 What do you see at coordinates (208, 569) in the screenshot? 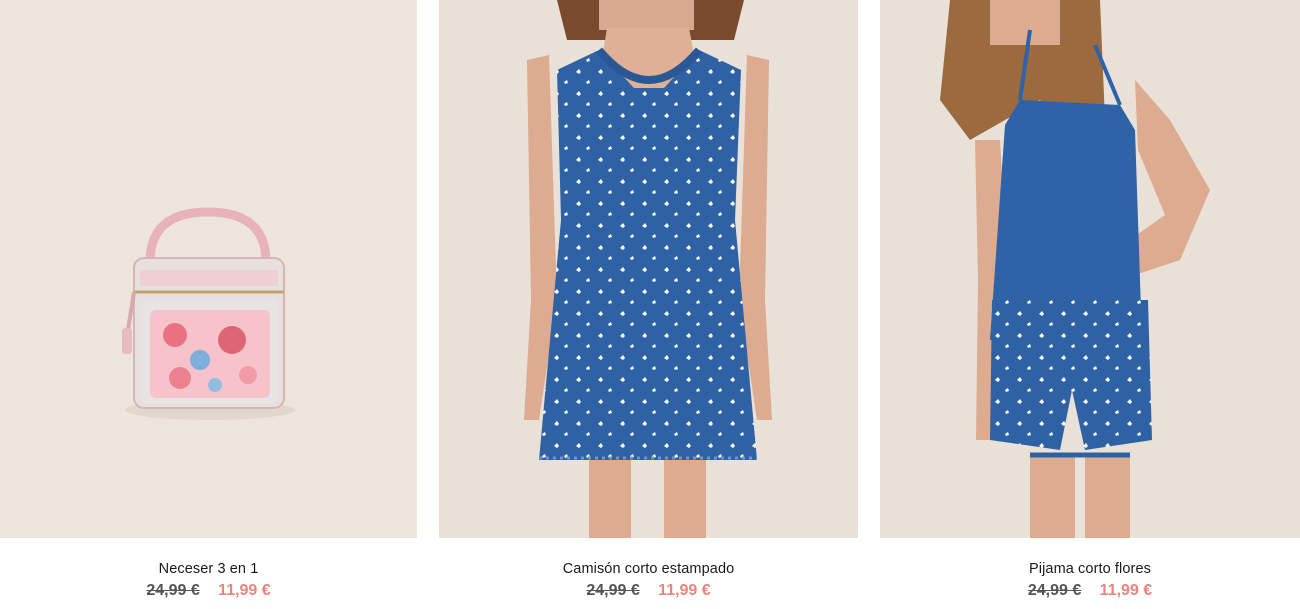
I see `product-name: Neceser 3 en 1` at bounding box center [208, 569].